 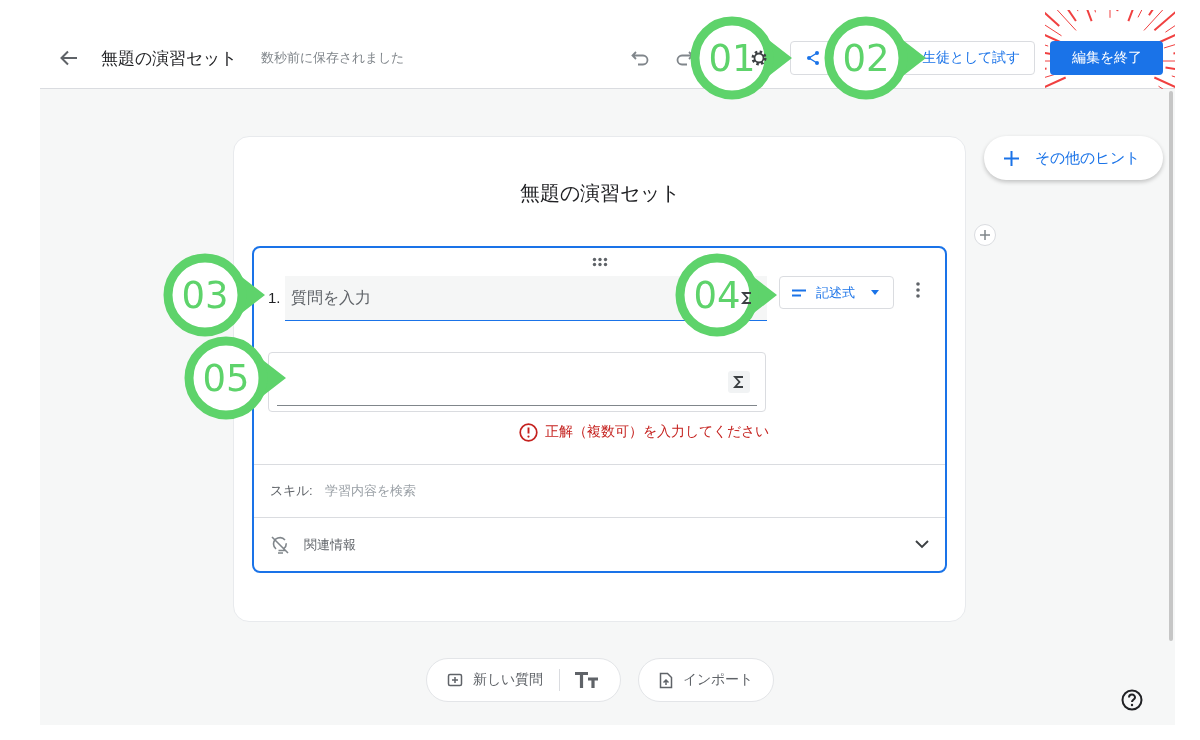 What do you see at coordinates (657, 432) in the screenshot?
I see `error-message: 正解（複数可）を入力してください` at bounding box center [657, 432].